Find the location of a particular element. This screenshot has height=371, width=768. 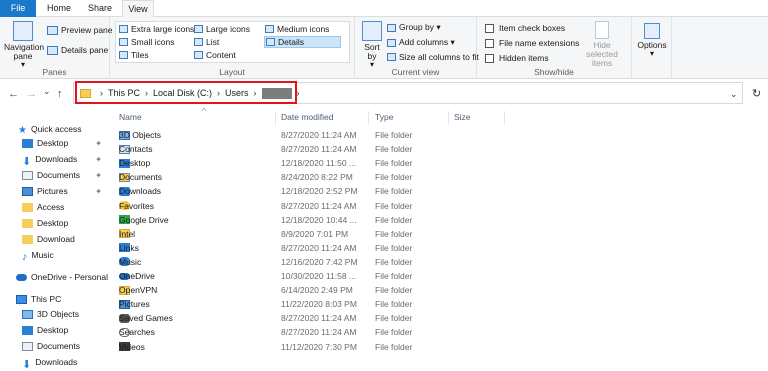

nav-downloads-pc: ⬇ Downloads is located at coordinates (50, 362).